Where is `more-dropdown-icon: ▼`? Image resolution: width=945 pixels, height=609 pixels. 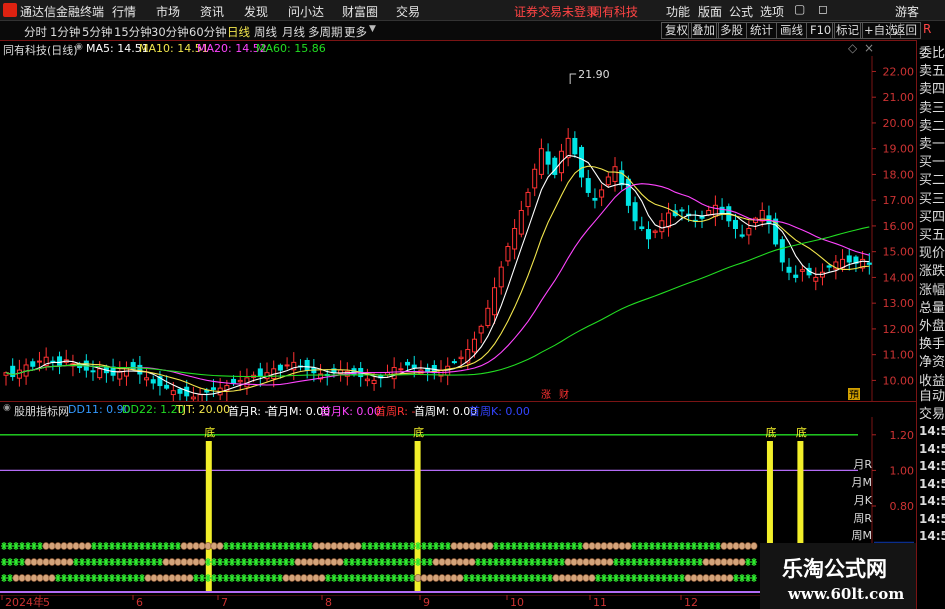 more-dropdown-icon: ▼ is located at coordinates (372, 29).